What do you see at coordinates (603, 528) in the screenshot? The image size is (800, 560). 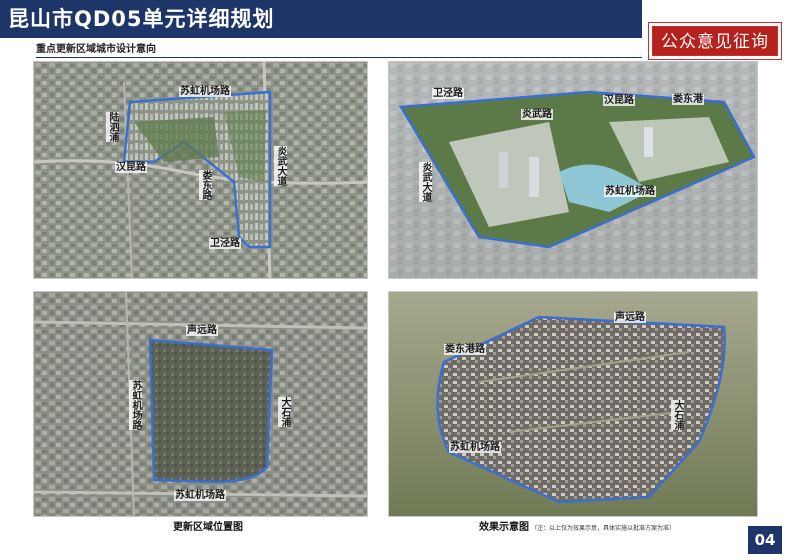 I see `caption-effect-note: （注：以上仅为效果示意，具体实施以批准方案为准）` at bounding box center [603, 528].